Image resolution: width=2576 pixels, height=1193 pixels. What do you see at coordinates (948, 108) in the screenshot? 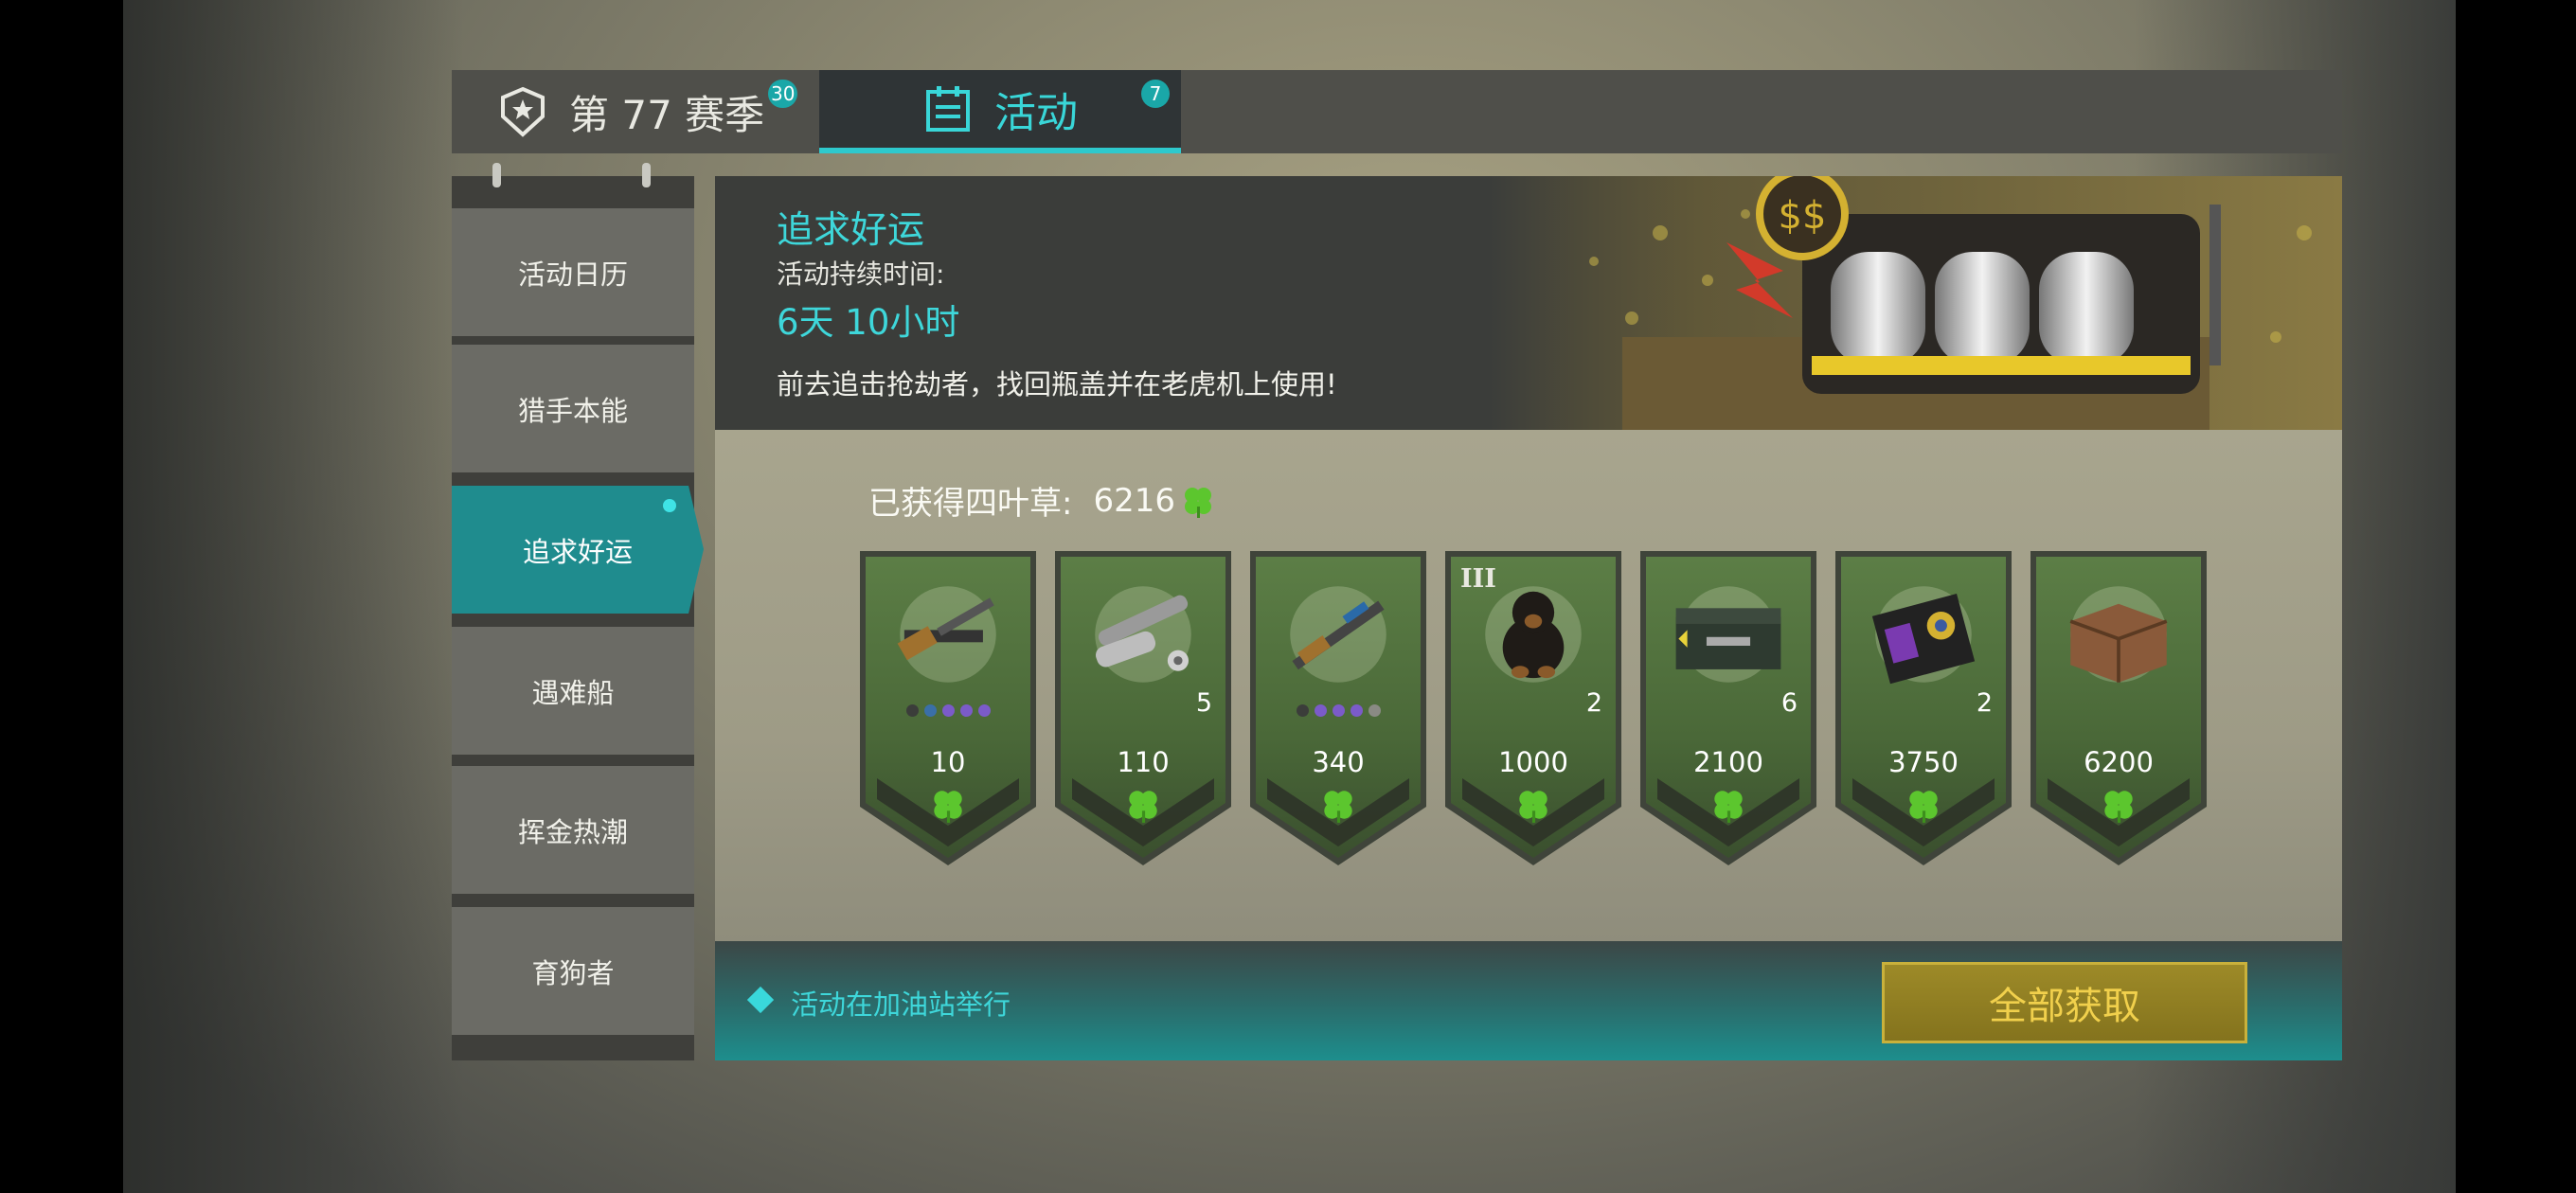
I see `calendar-icon` at bounding box center [948, 108].